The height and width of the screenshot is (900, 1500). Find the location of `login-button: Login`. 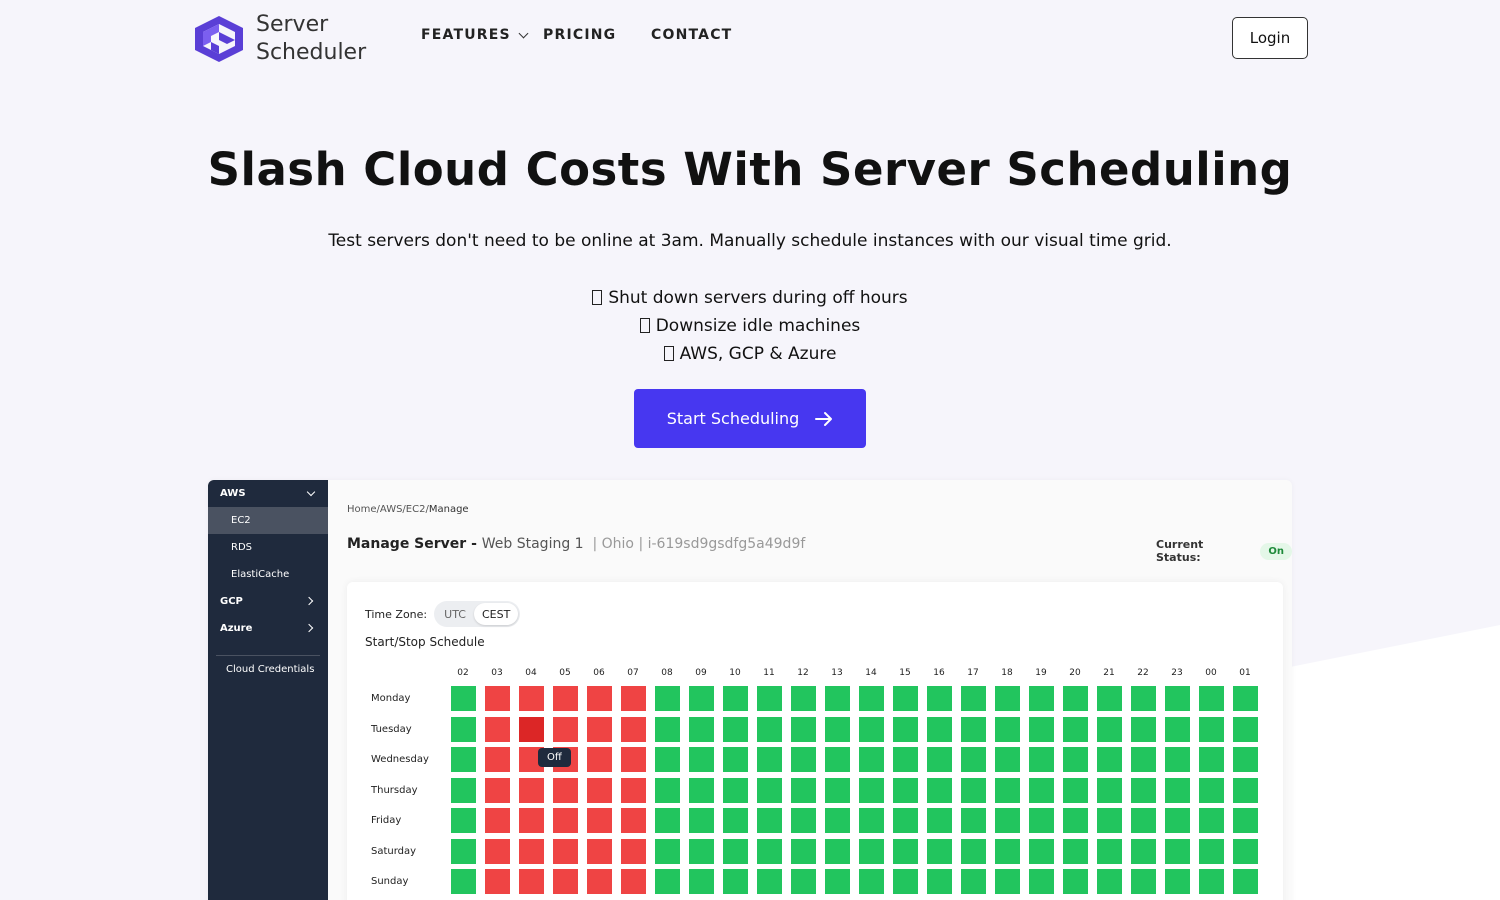

login-button: Login is located at coordinates (1270, 38).